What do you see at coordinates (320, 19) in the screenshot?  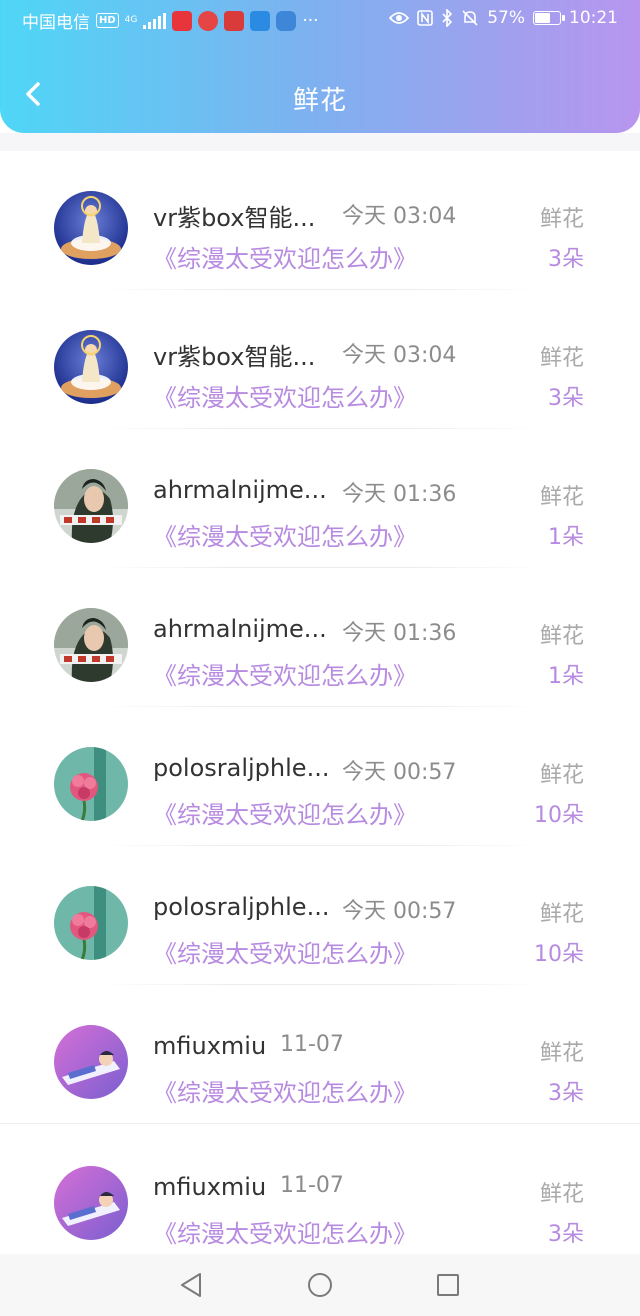 I see `status-bar: 中国电信 HD 4G ··· 57% 10:21` at bounding box center [320, 19].